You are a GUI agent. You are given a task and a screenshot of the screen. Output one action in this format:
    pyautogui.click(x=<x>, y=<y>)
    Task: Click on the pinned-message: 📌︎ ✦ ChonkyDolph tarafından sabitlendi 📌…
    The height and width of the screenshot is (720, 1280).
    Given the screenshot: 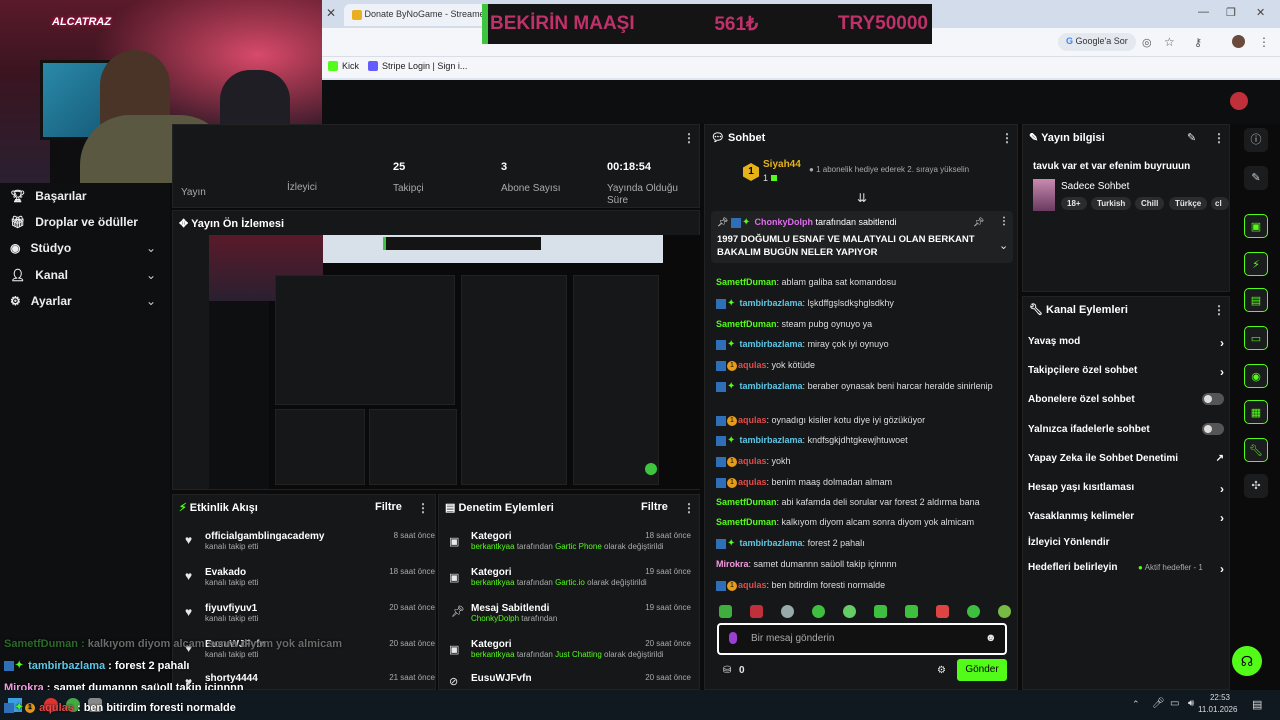 What is the action you would take?
    pyautogui.click(x=862, y=237)
    